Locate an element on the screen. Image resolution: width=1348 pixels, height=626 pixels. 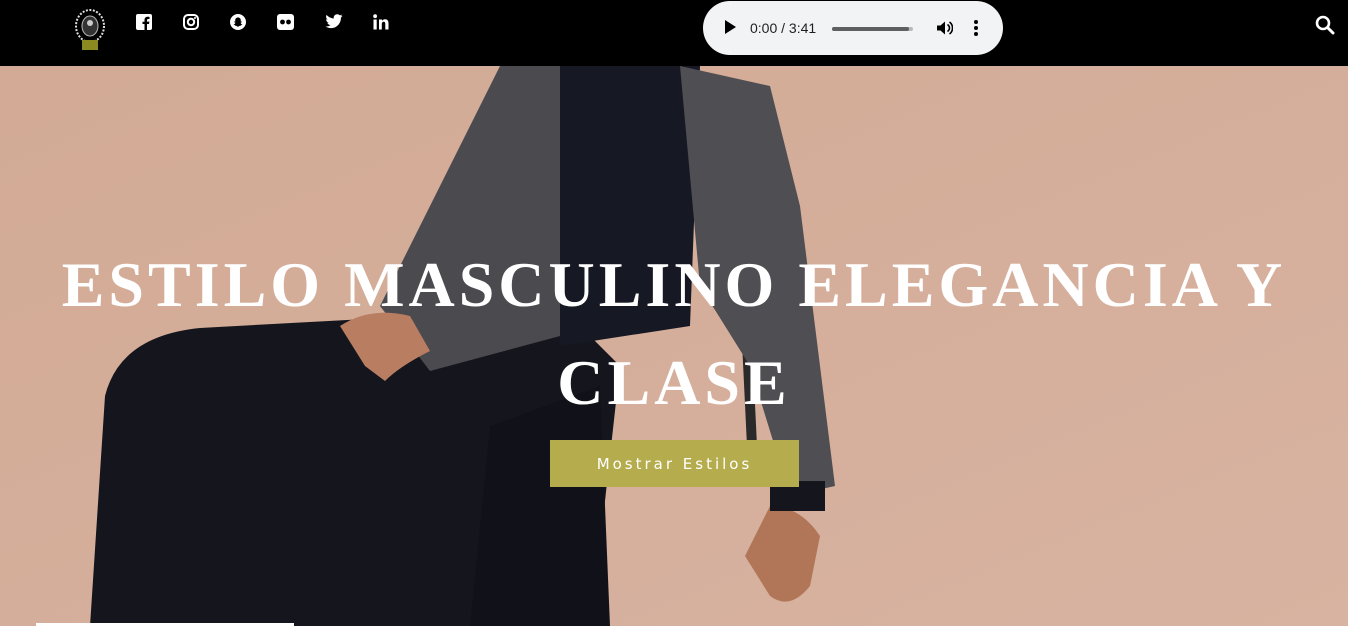
audio-progress-fill is located at coordinates (870, 29).